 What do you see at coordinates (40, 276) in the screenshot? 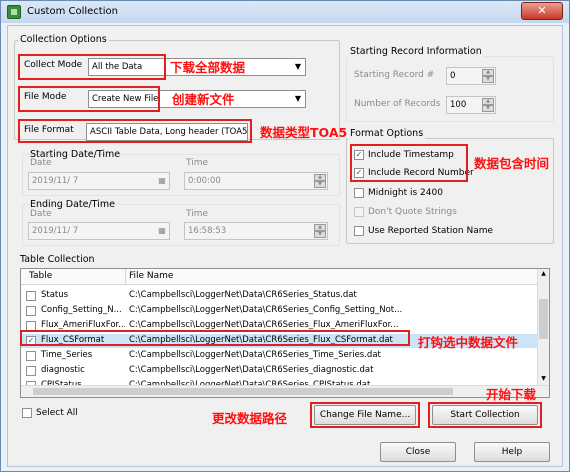
I see `col-header-table: Table` at bounding box center [40, 276].